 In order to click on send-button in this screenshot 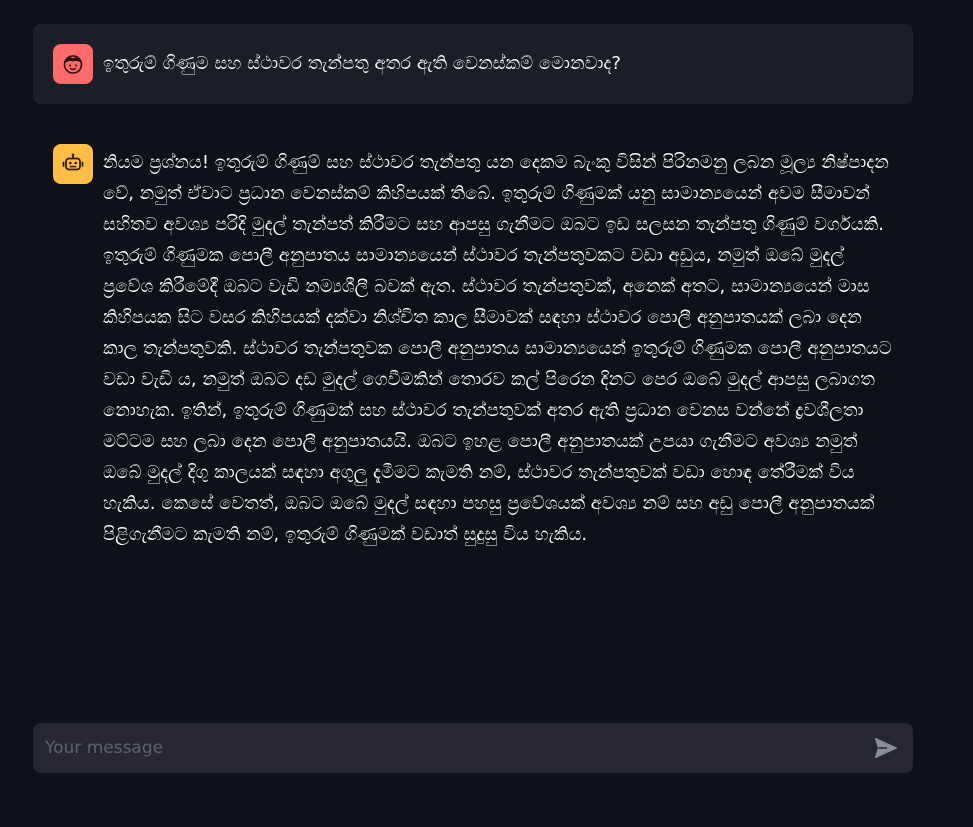, I will do `click(886, 748)`.